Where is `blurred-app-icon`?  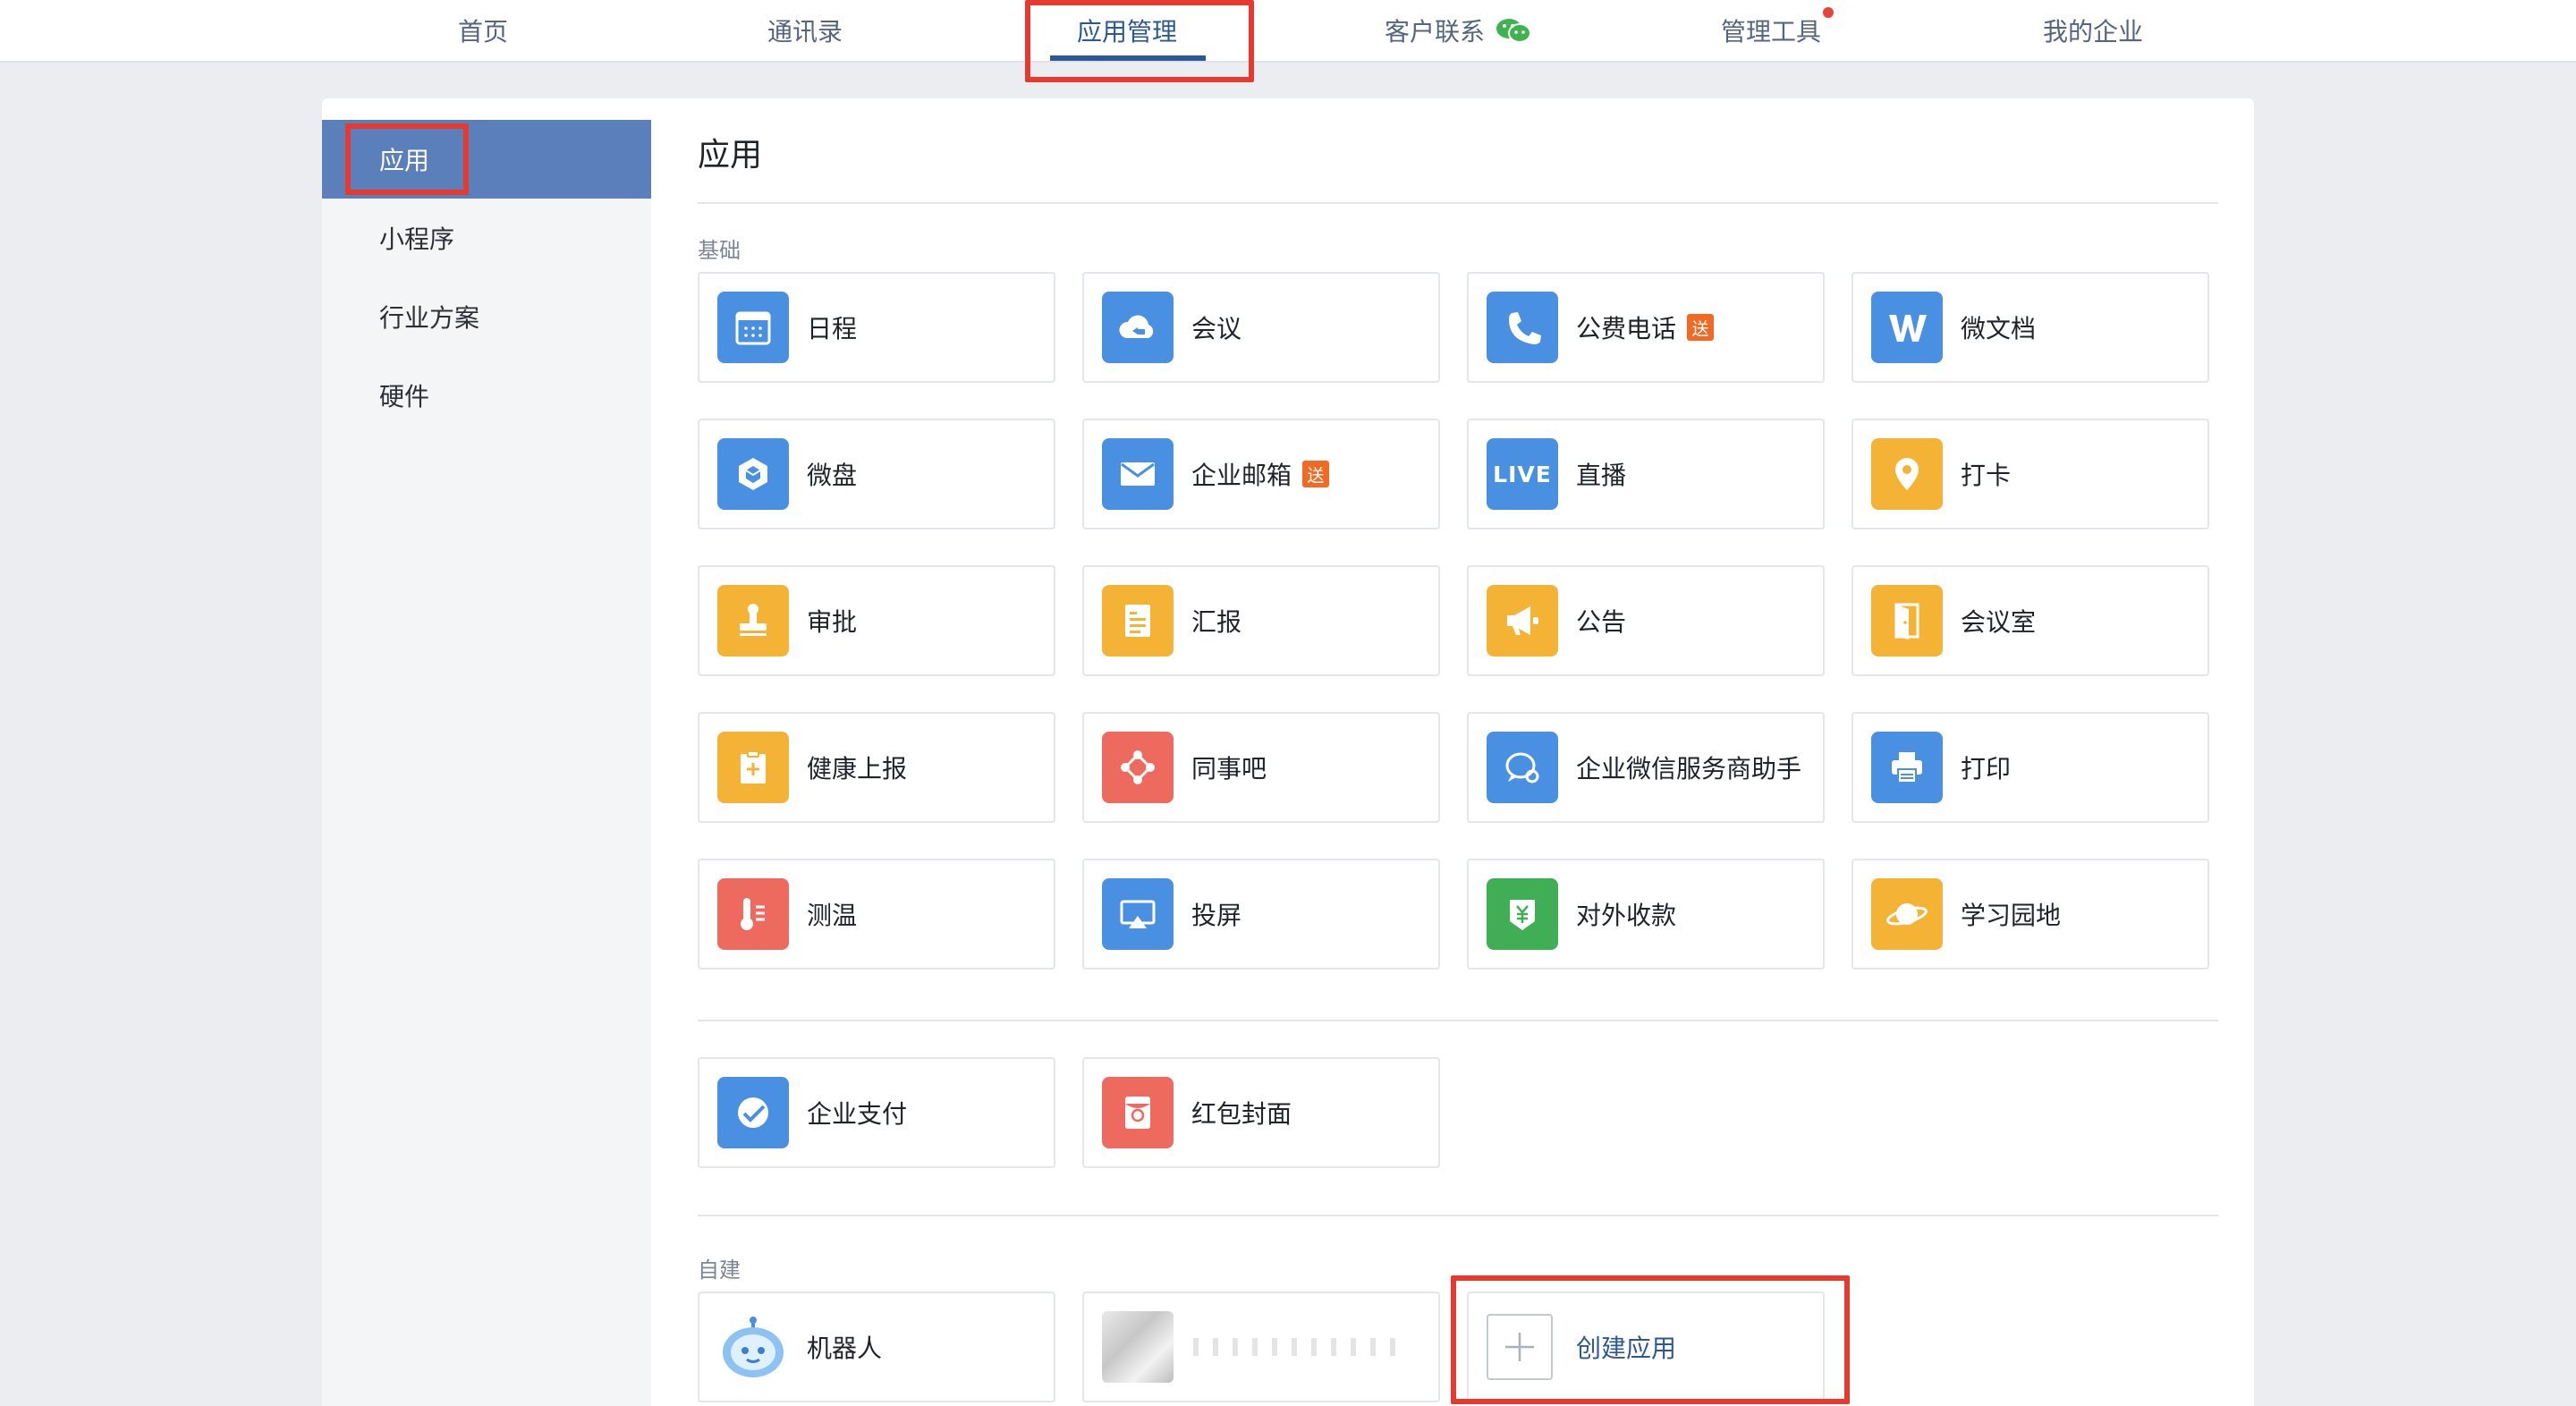
blurred-app-icon is located at coordinates (1138, 1347).